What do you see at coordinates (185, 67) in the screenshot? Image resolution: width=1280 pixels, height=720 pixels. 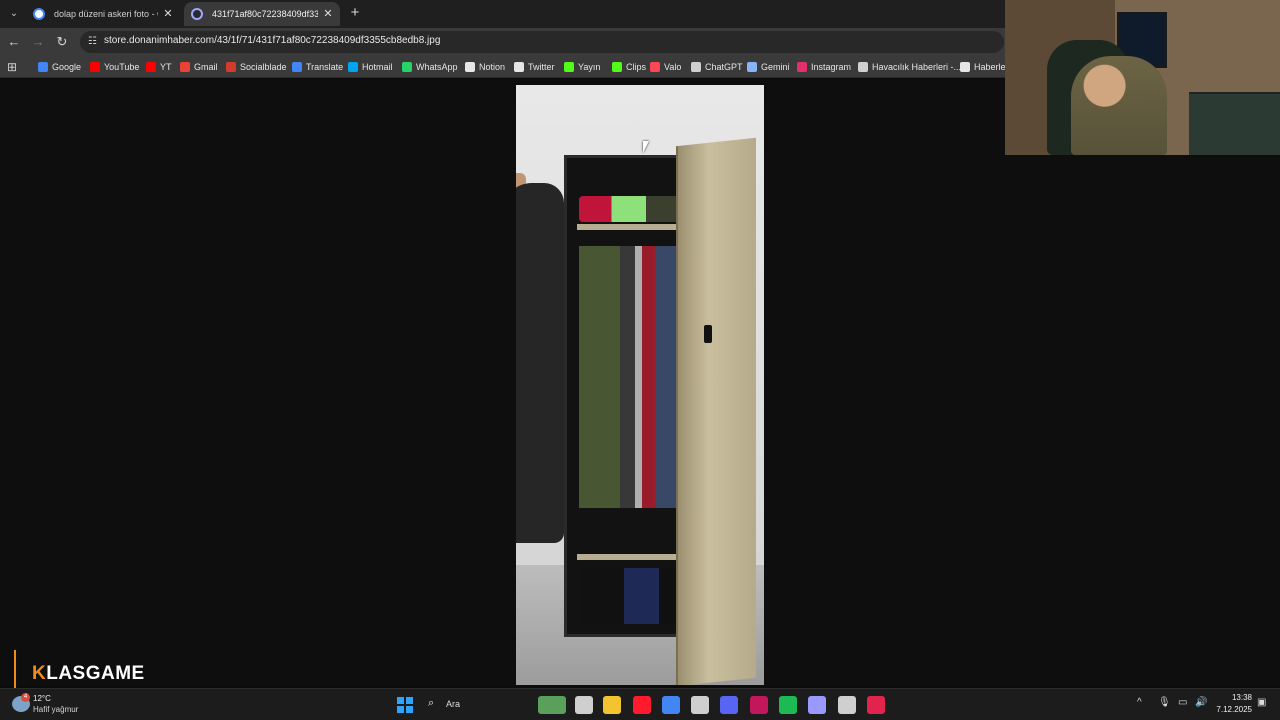 I see `gmail-icon` at bounding box center [185, 67].